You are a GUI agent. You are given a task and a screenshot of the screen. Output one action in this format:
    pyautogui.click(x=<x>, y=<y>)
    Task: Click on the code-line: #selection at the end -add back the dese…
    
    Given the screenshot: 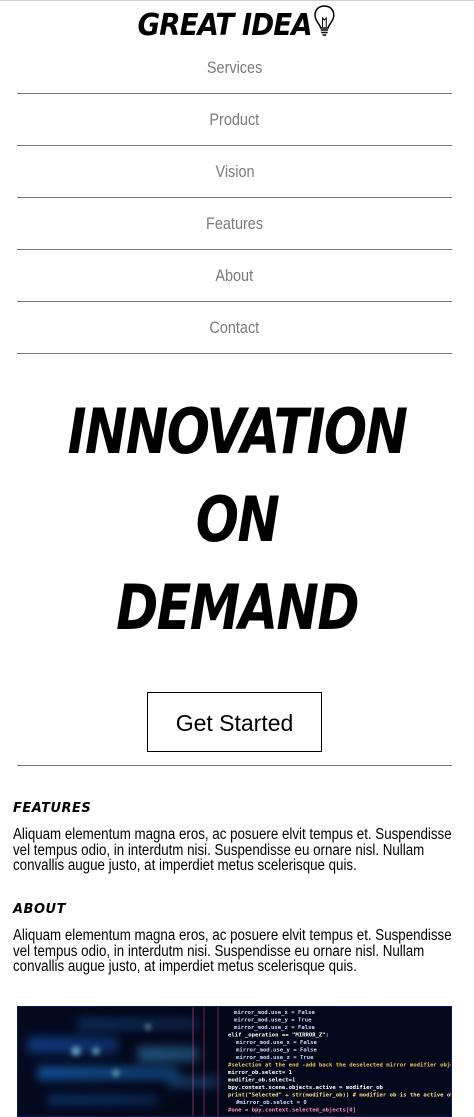 What is the action you would take?
    pyautogui.click(x=340, y=1065)
    